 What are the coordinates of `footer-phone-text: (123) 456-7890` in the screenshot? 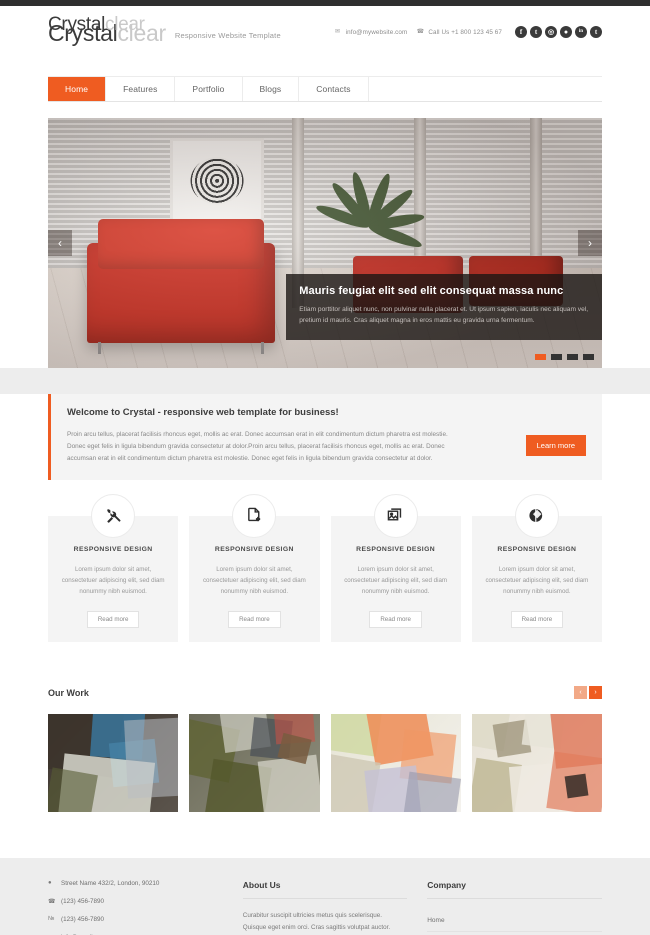 It's located at (83, 901).